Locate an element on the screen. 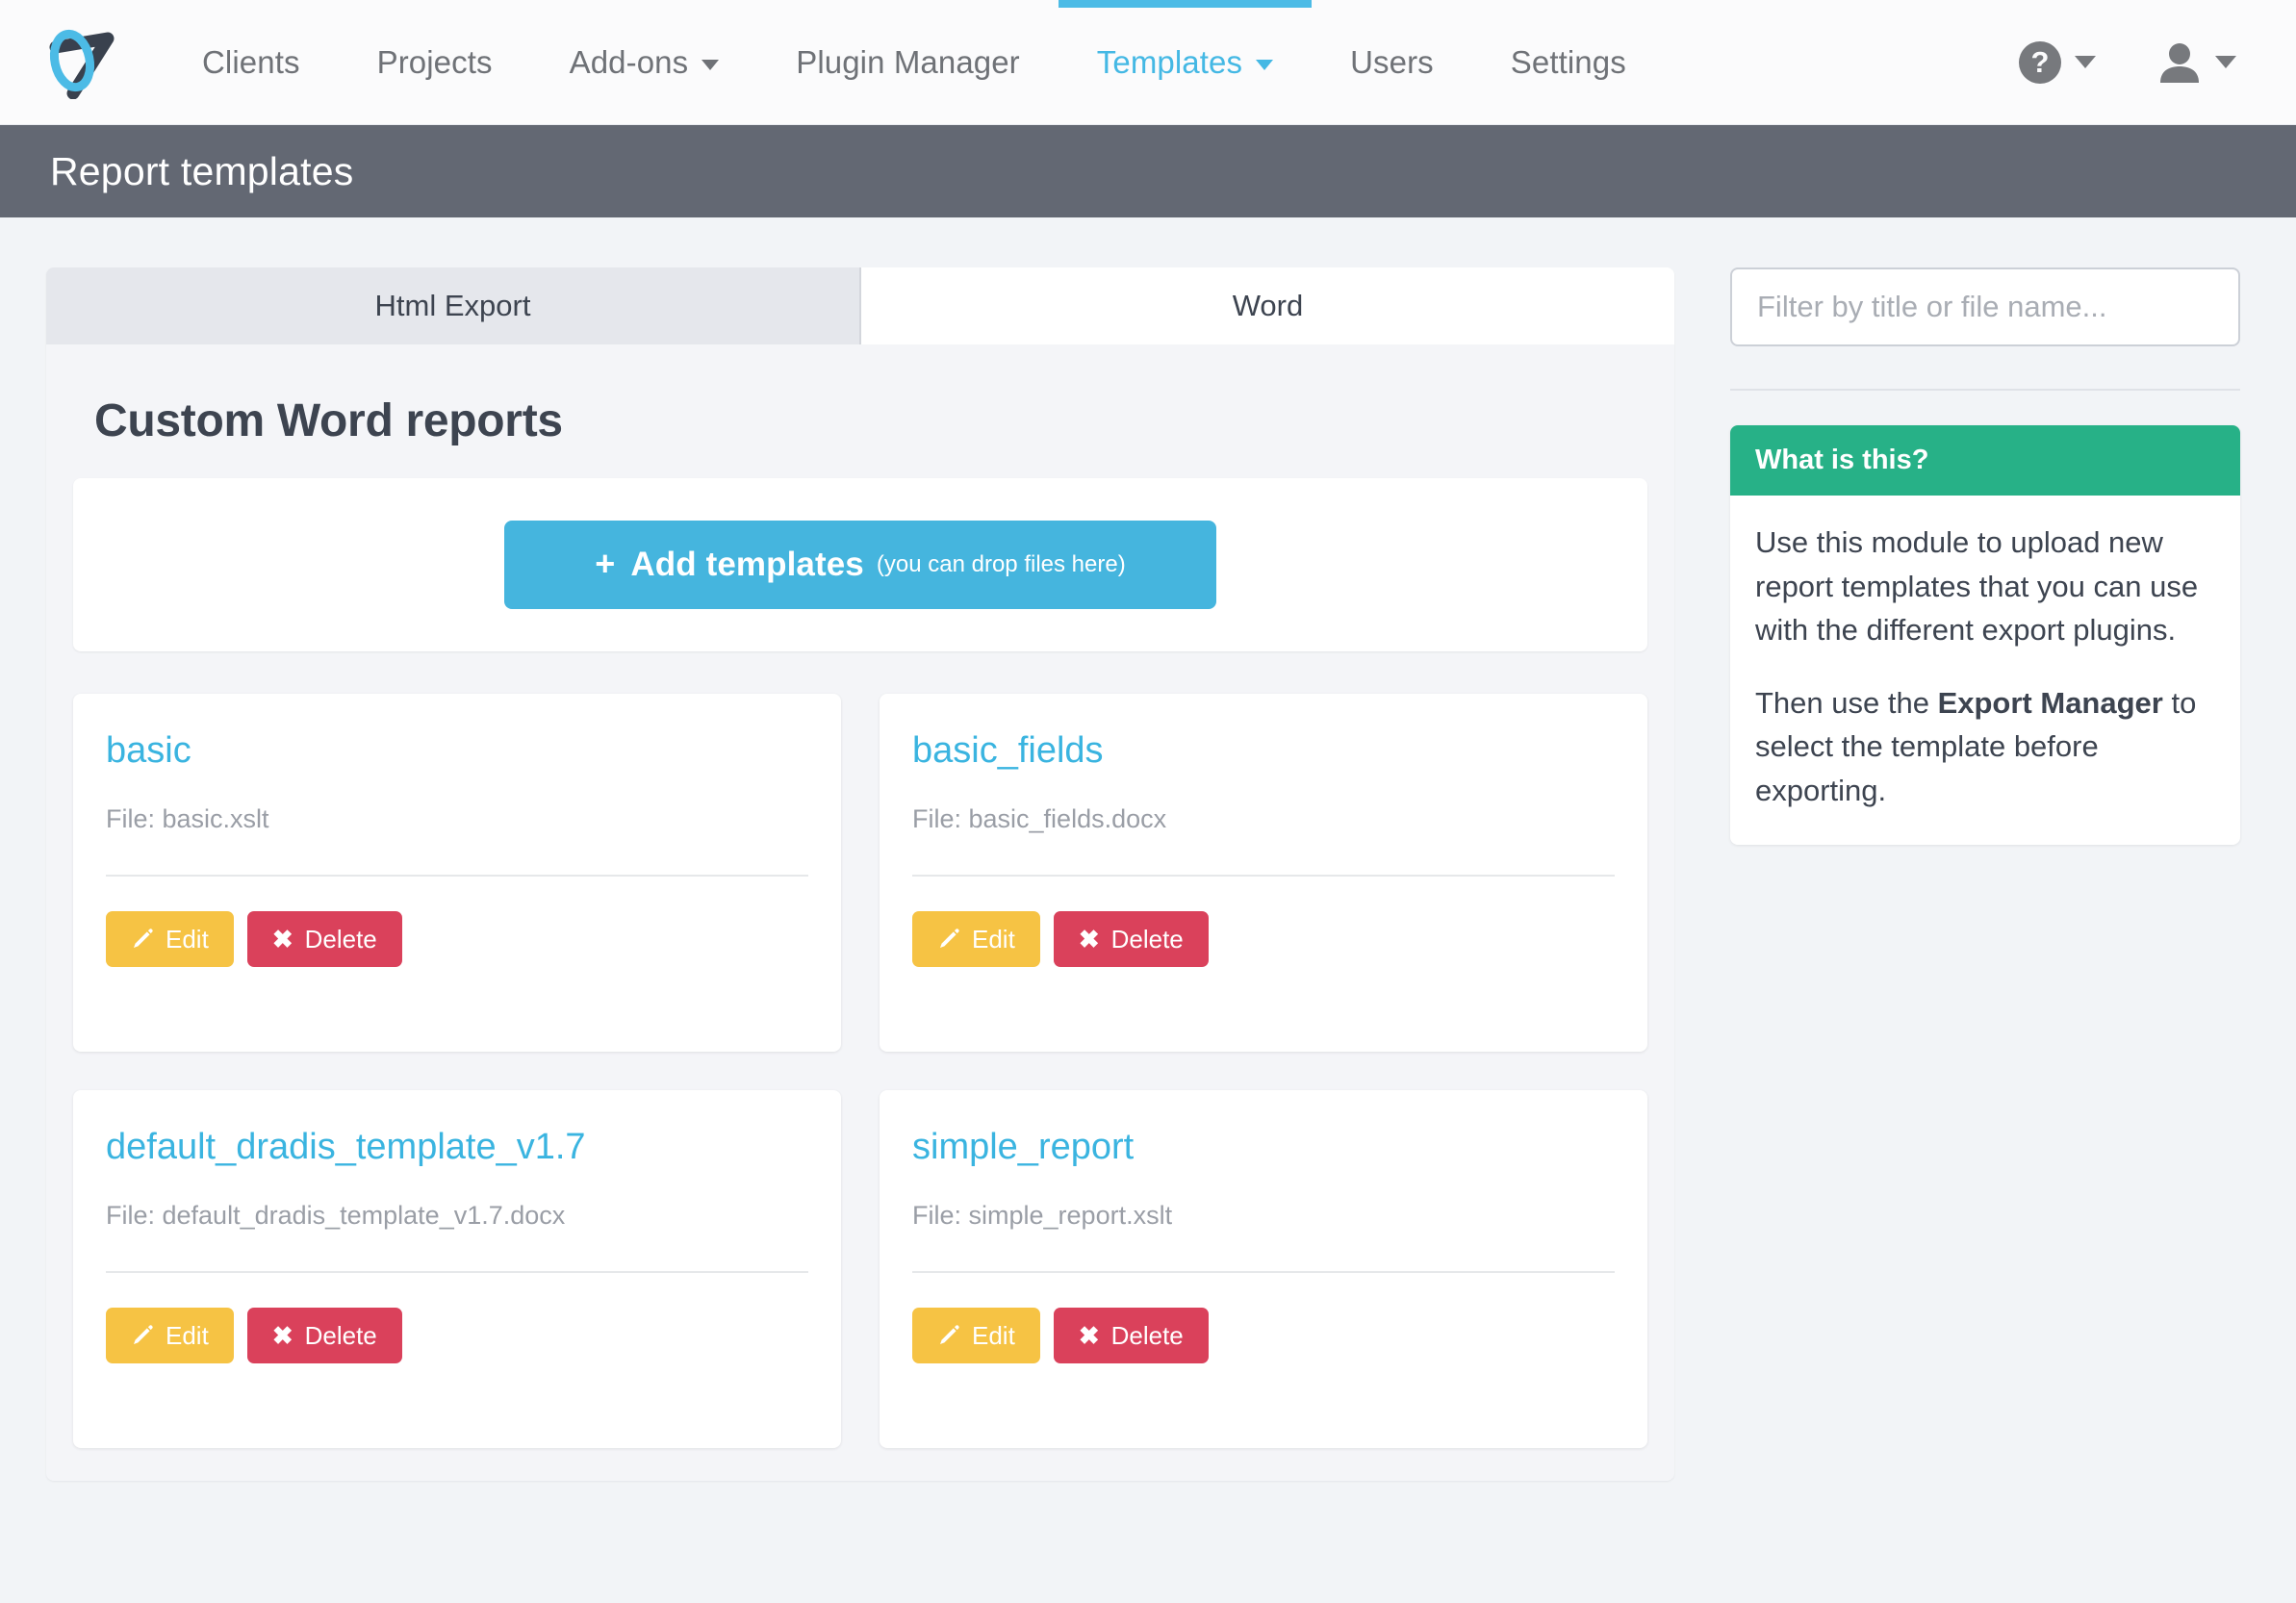  dradis-logo-icon is located at coordinates (82, 64).